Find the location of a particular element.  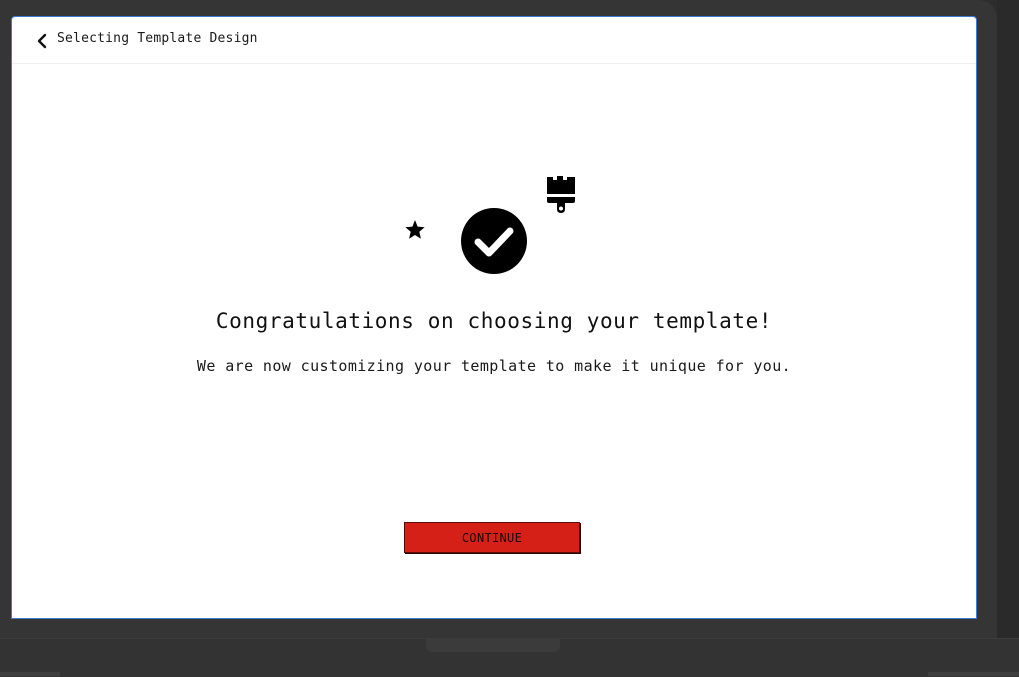

top-bar: Selecting Template Design is located at coordinates (494, 40).